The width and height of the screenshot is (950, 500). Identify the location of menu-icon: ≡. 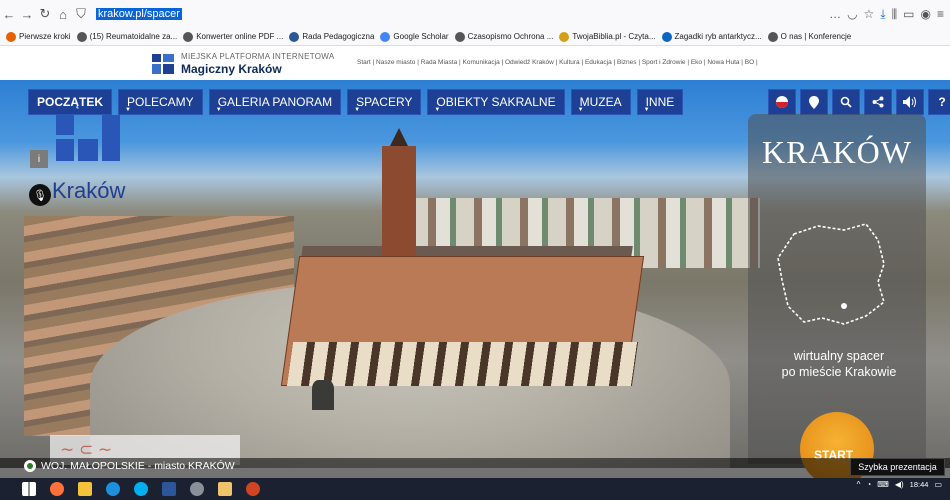
(940, 14).